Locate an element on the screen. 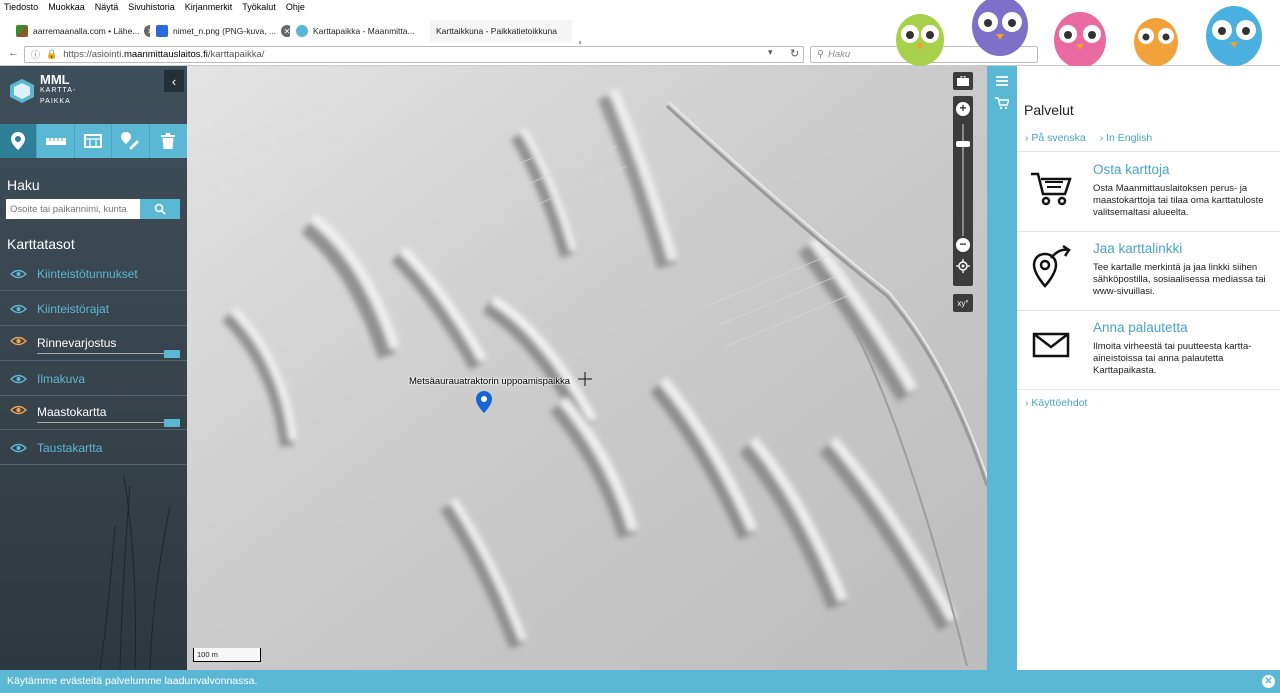 This screenshot has height=693, width=1280. browser-tab-aarremaanalla: aarremaanalla.com • Lähe... ✕ is located at coordinates (80, 31).